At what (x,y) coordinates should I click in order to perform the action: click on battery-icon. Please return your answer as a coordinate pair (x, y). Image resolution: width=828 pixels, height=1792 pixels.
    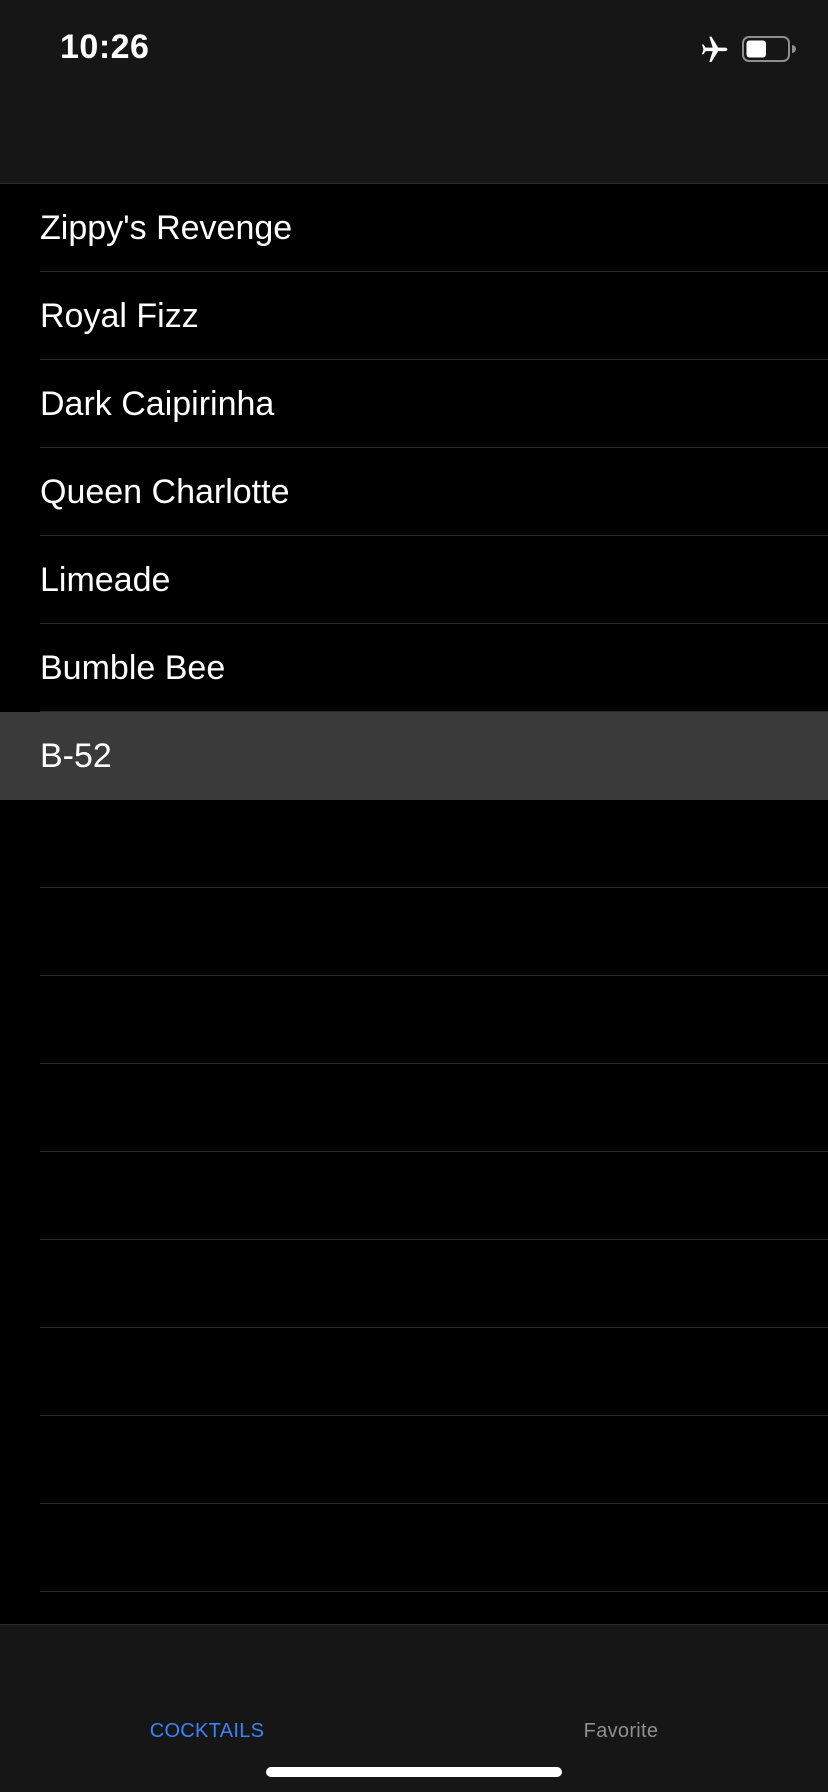
    Looking at the image, I should click on (769, 49).